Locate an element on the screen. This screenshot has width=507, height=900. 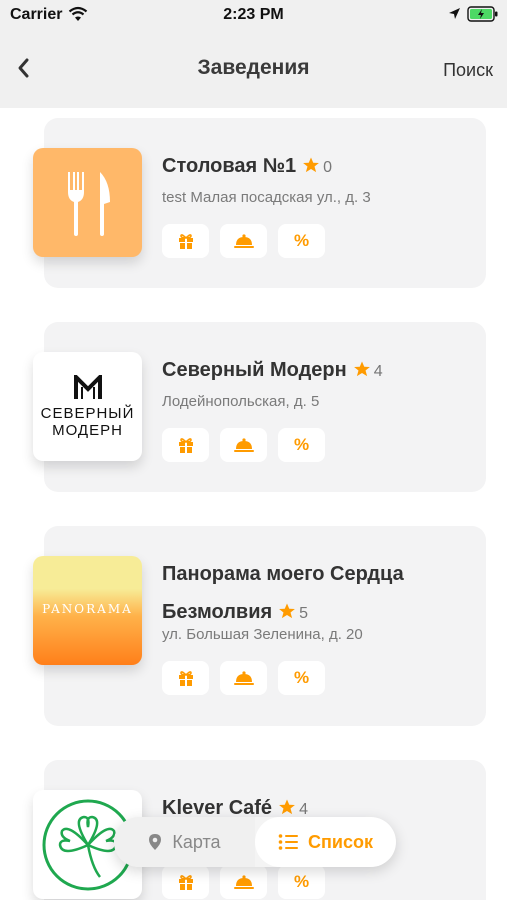
place-logo is located at coordinates (87, 202).